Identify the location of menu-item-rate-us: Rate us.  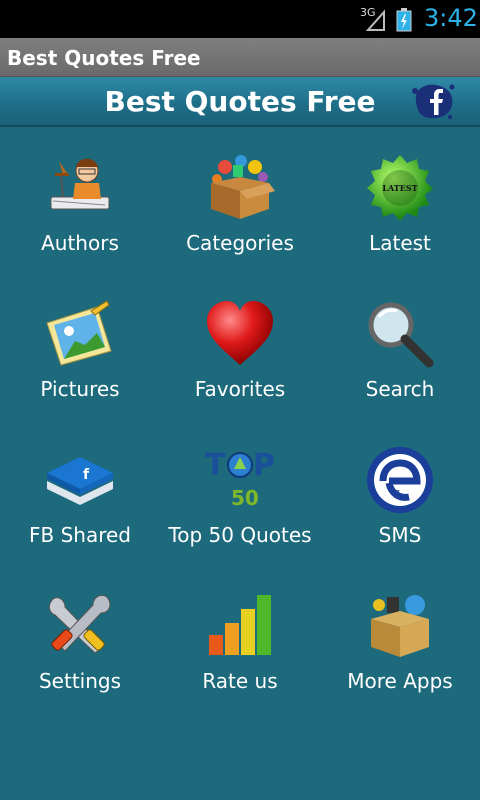
(240, 638).